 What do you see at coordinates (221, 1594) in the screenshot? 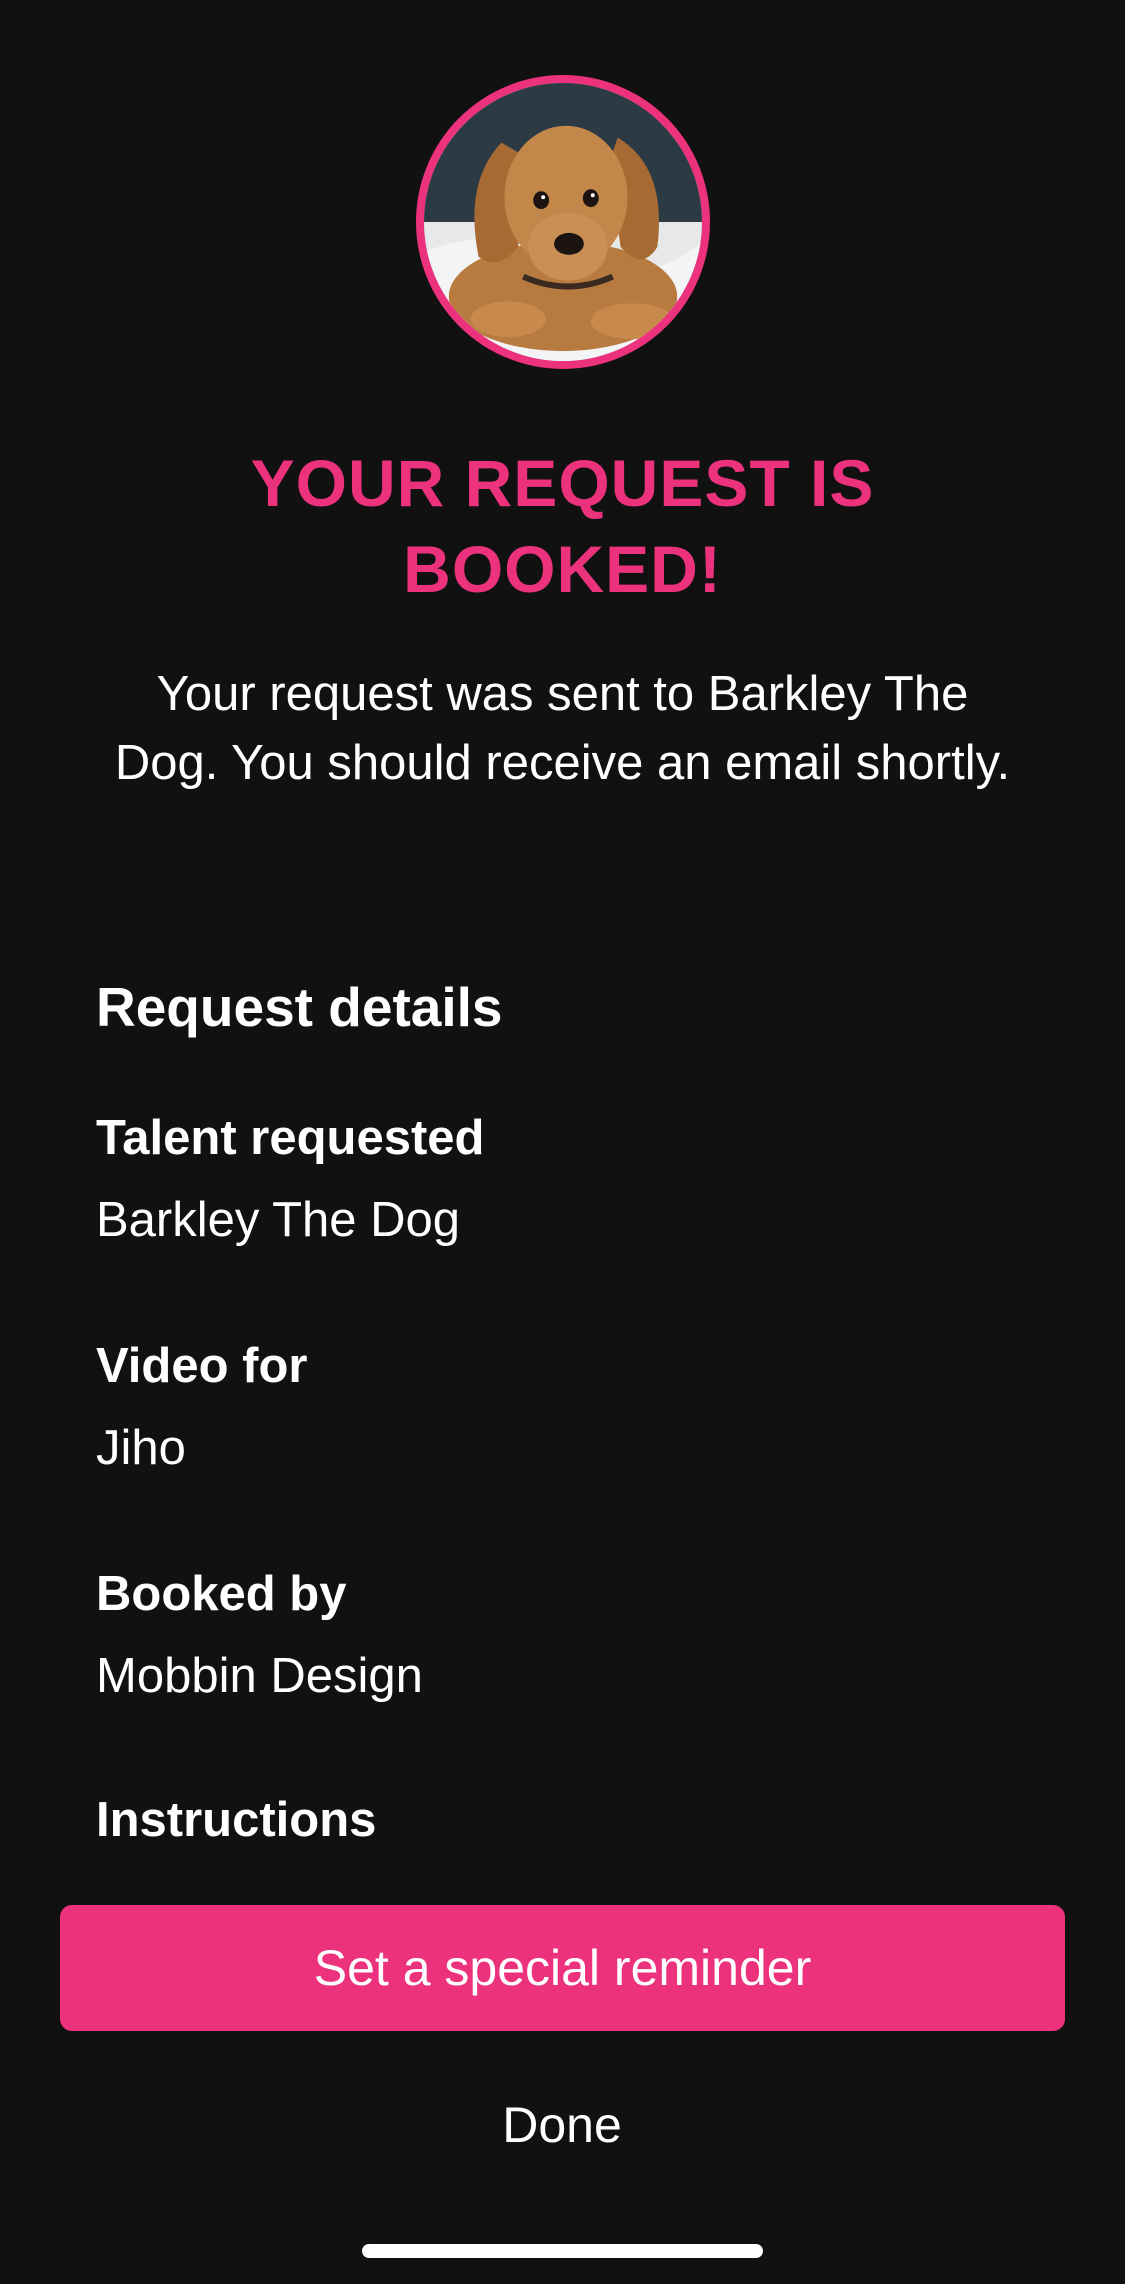
I see `detail-label: Booked by` at bounding box center [221, 1594].